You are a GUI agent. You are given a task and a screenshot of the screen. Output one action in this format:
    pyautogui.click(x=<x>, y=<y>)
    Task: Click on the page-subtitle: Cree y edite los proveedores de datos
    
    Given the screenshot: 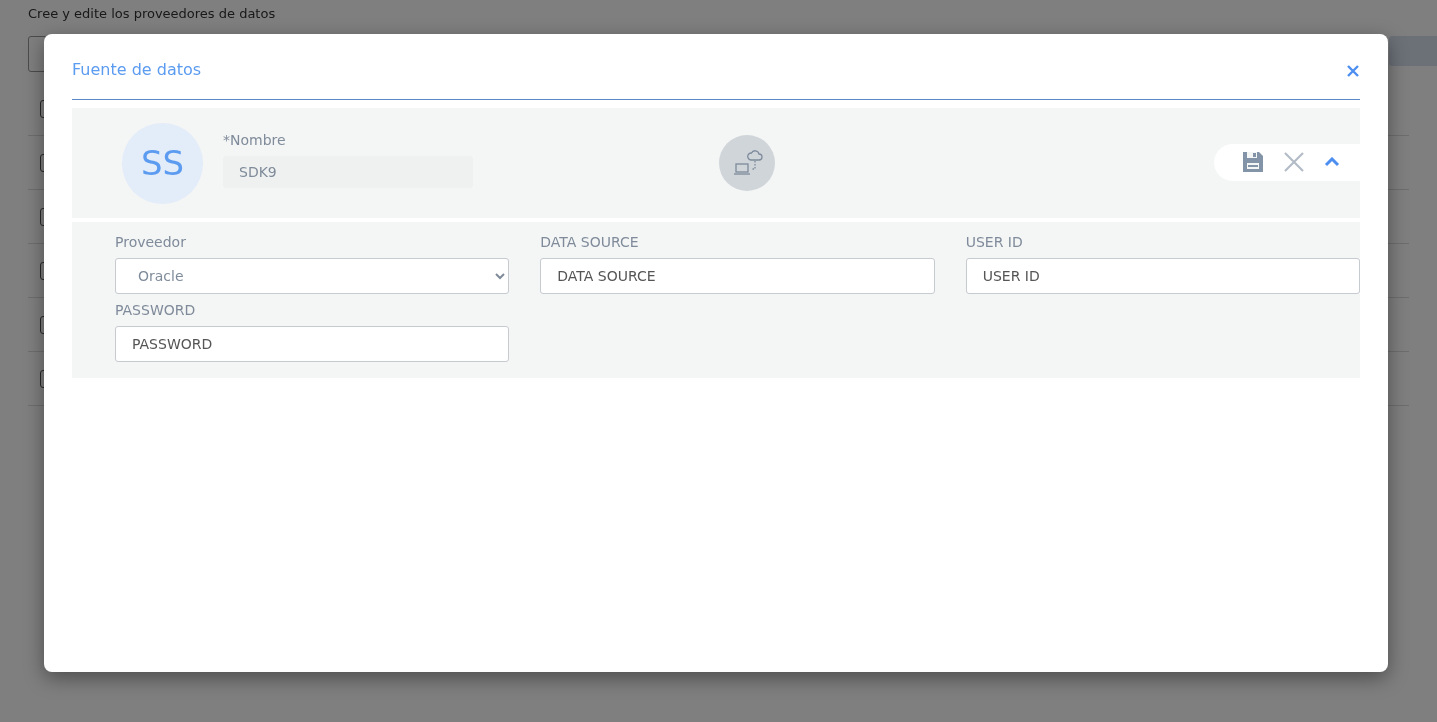 What is the action you would take?
    pyautogui.click(x=152, y=14)
    